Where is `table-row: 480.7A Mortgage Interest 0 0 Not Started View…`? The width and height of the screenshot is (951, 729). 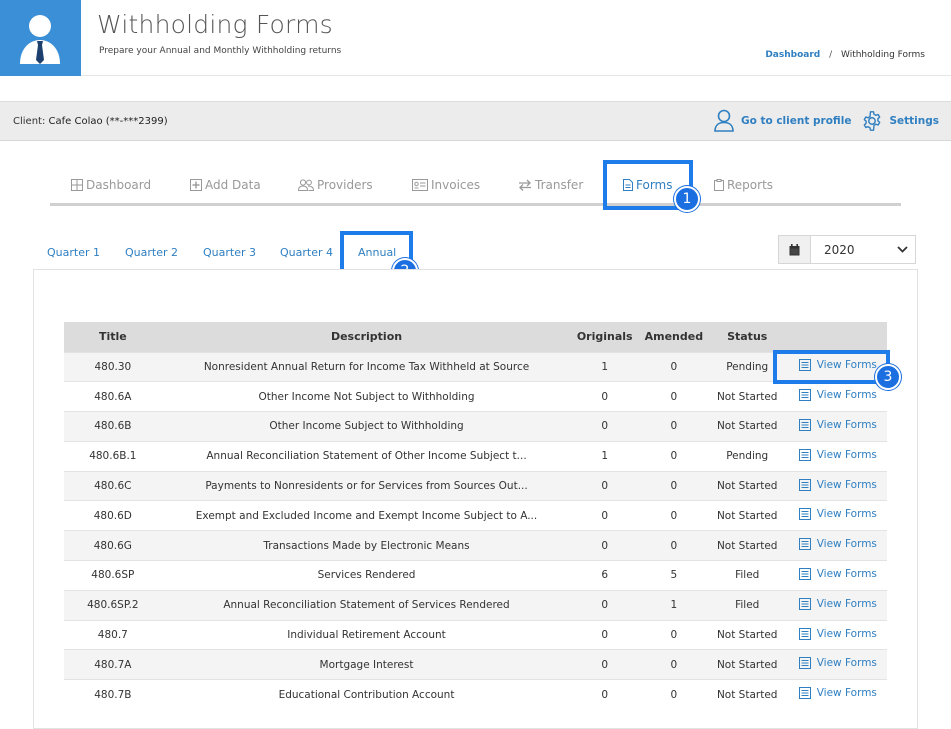
table-row: 480.7A Mortgage Interest 0 0 Not Started View… is located at coordinates (475, 664).